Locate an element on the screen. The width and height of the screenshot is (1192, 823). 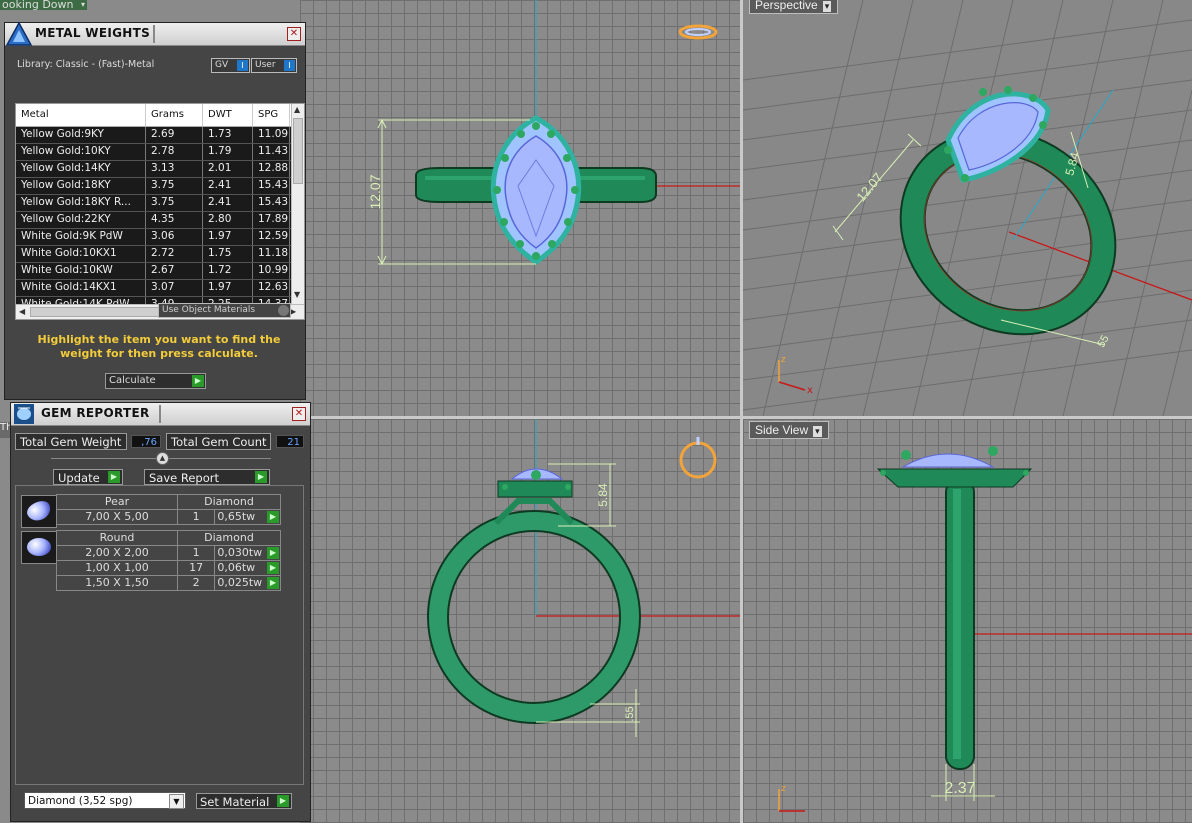
gem-total-weight: 0,06tw is located at coordinates (236, 567).